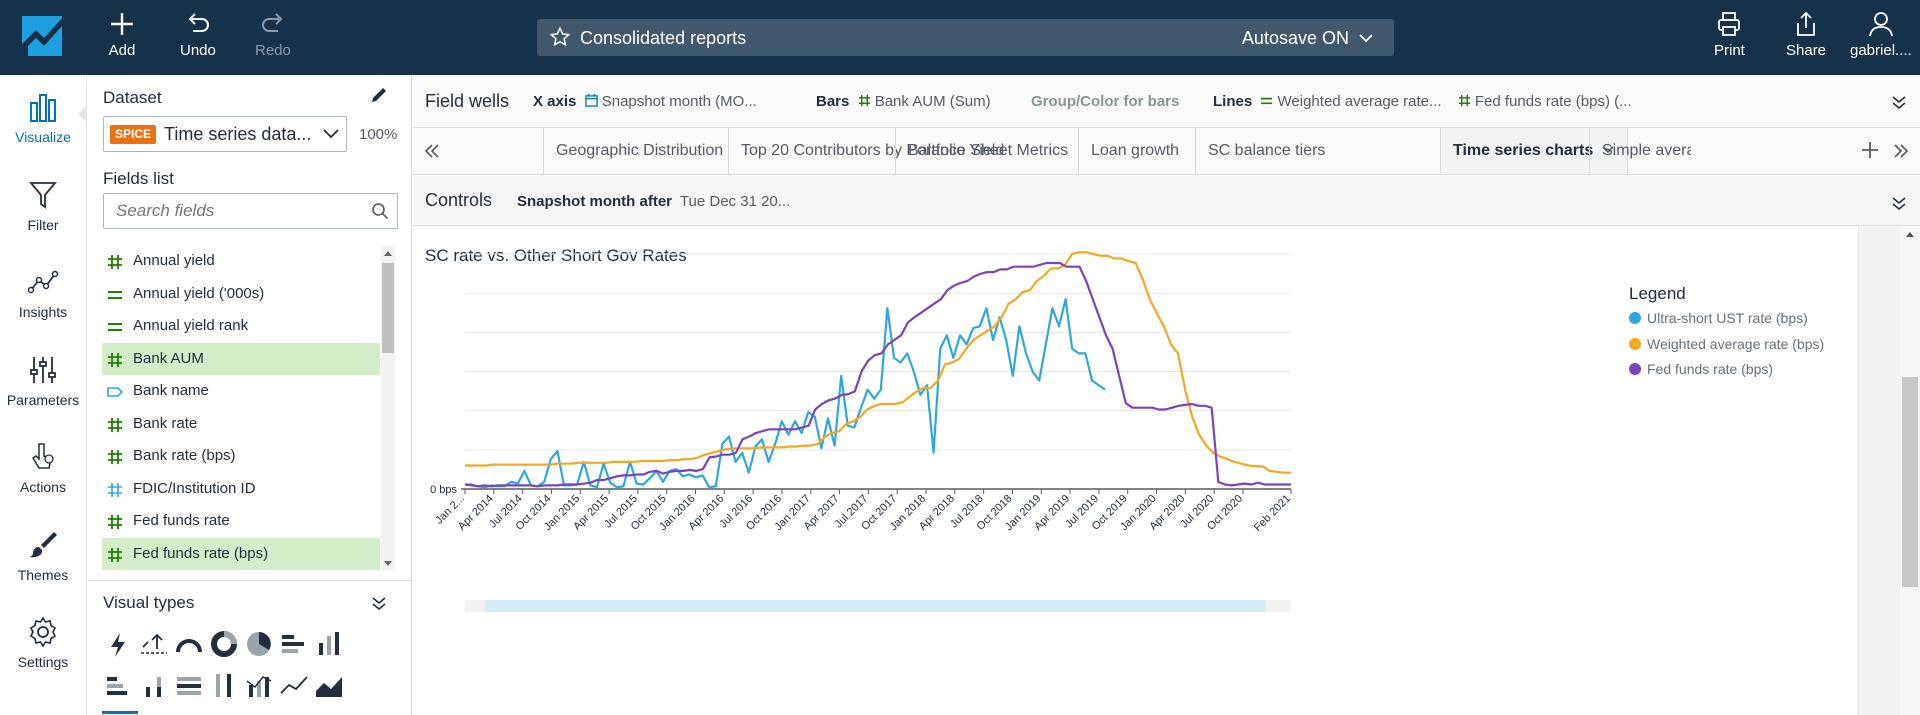 This screenshot has width=1920, height=715. I want to click on group-color-well: Group/Color for bars, so click(1105, 101).